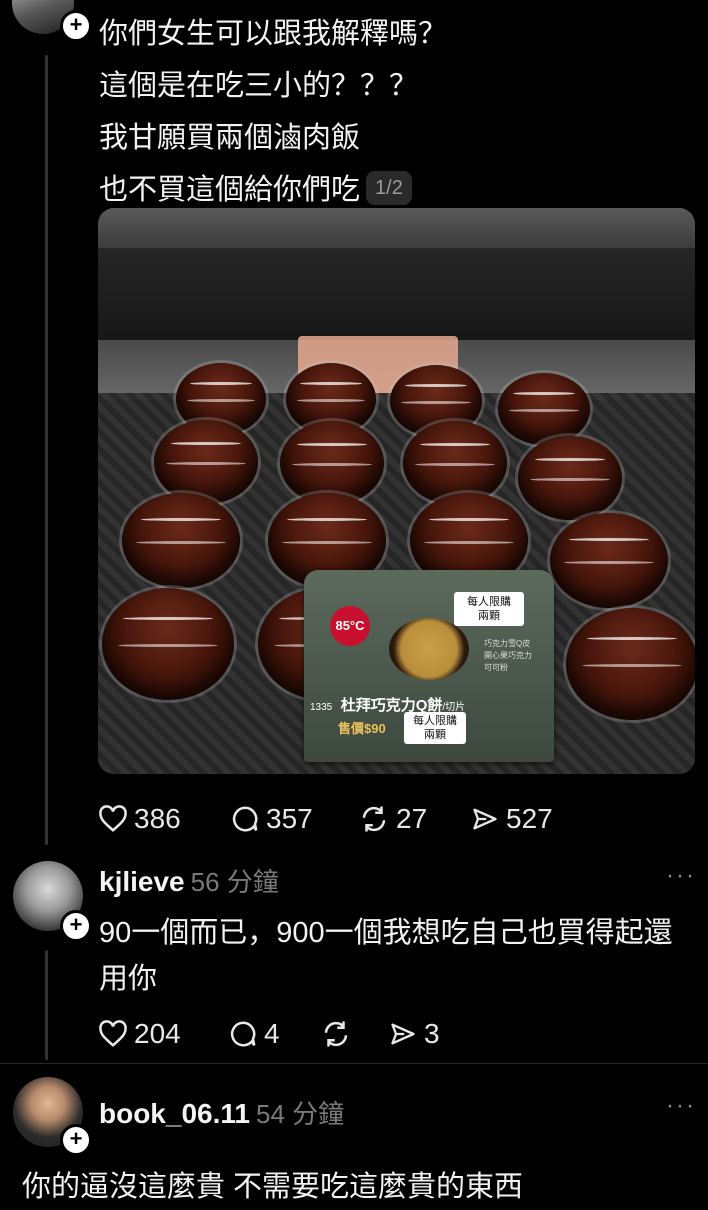 The height and width of the screenshot is (1210, 708). Describe the element at coordinates (273, 34) in the screenshot. I see `post-line: 你們女生可以跟我解釋嗎？` at that location.